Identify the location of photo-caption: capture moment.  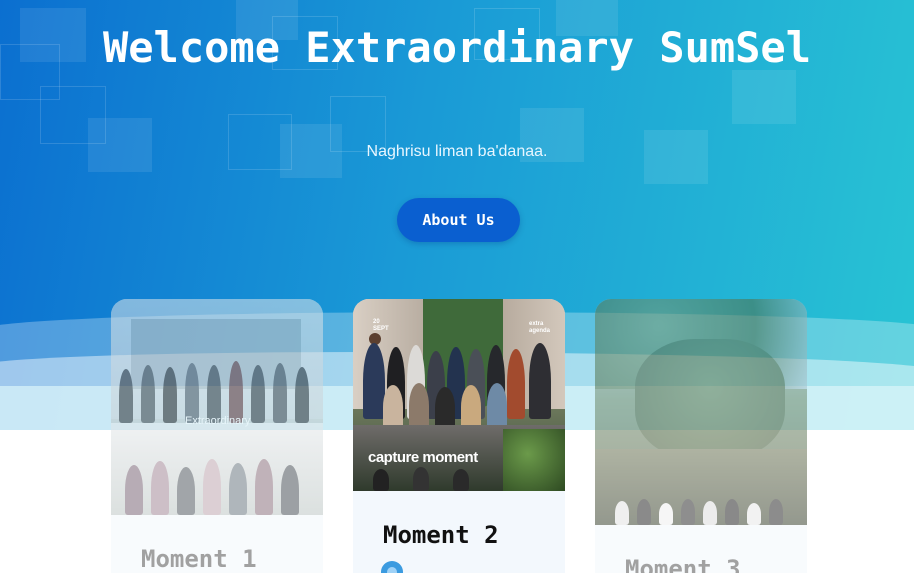
(423, 457).